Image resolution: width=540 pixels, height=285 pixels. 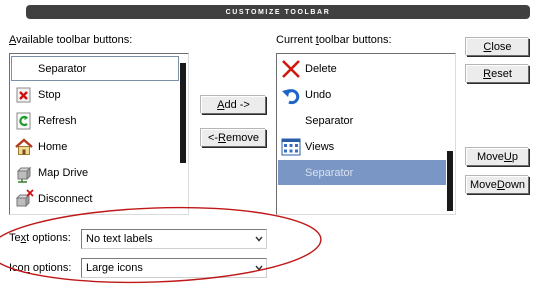 What do you see at coordinates (487, 47) in the screenshot?
I see `button-mnemonic: C` at bounding box center [487, 47].